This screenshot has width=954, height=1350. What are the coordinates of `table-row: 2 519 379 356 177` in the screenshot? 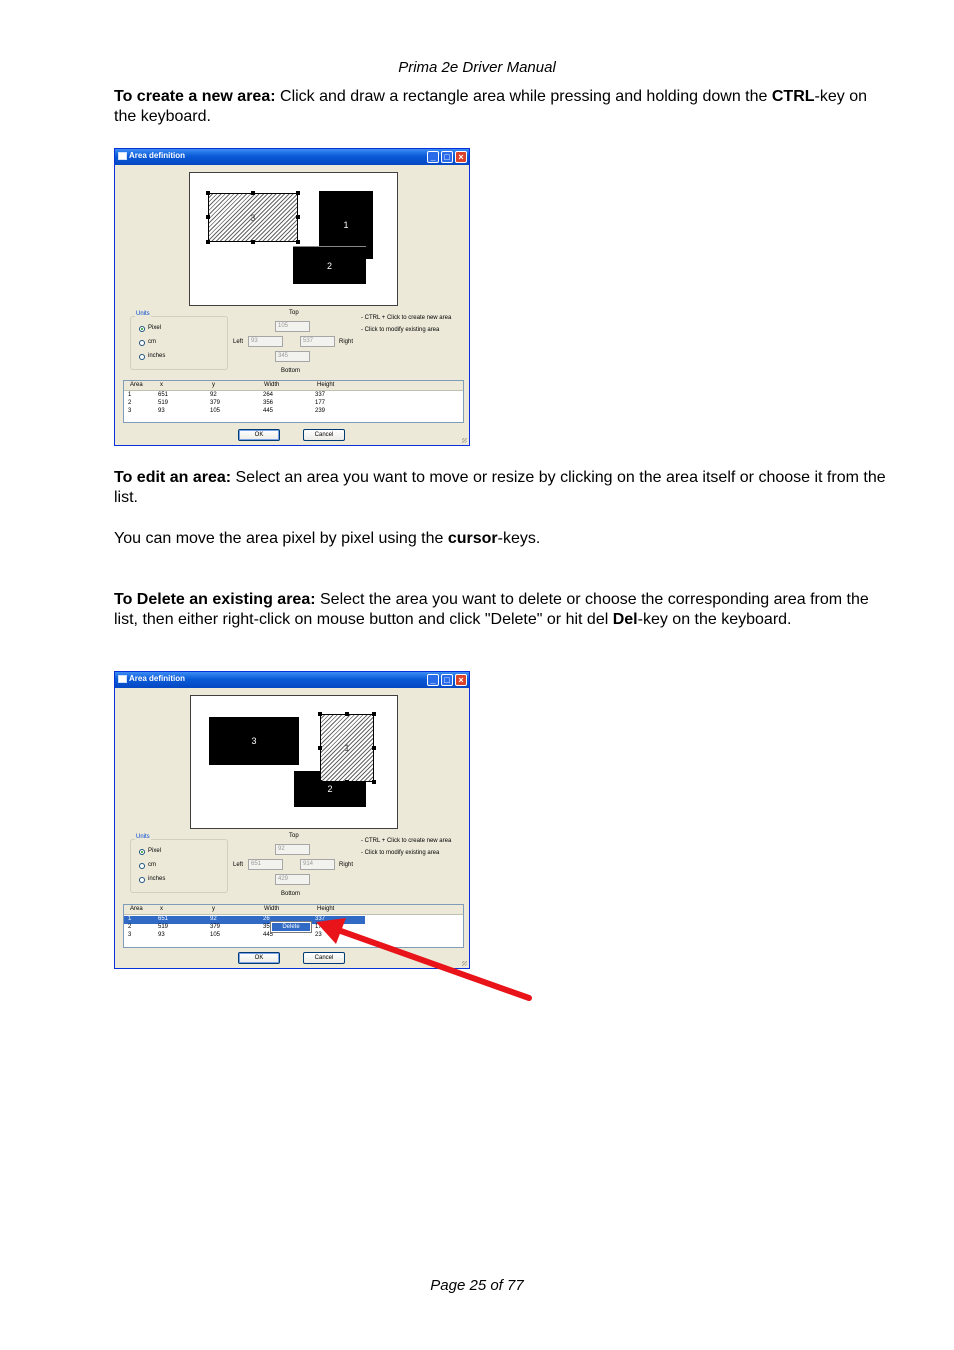 It's located at (244, 404).